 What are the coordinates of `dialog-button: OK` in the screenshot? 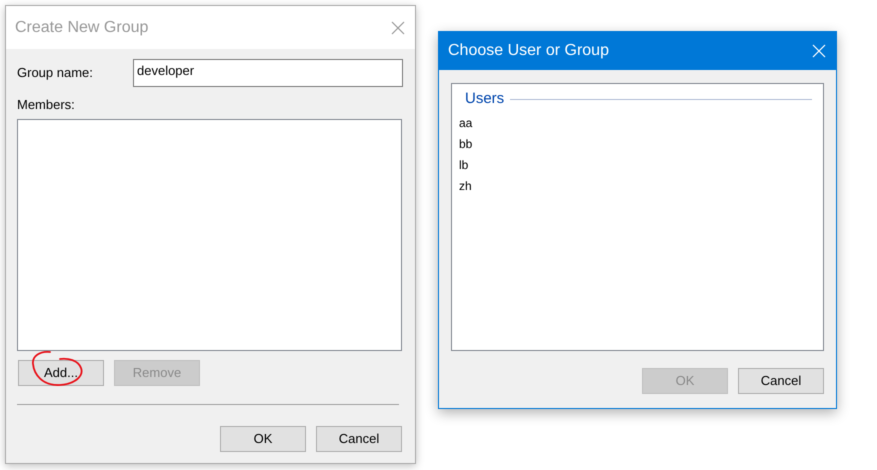 It's located at (263, 439).